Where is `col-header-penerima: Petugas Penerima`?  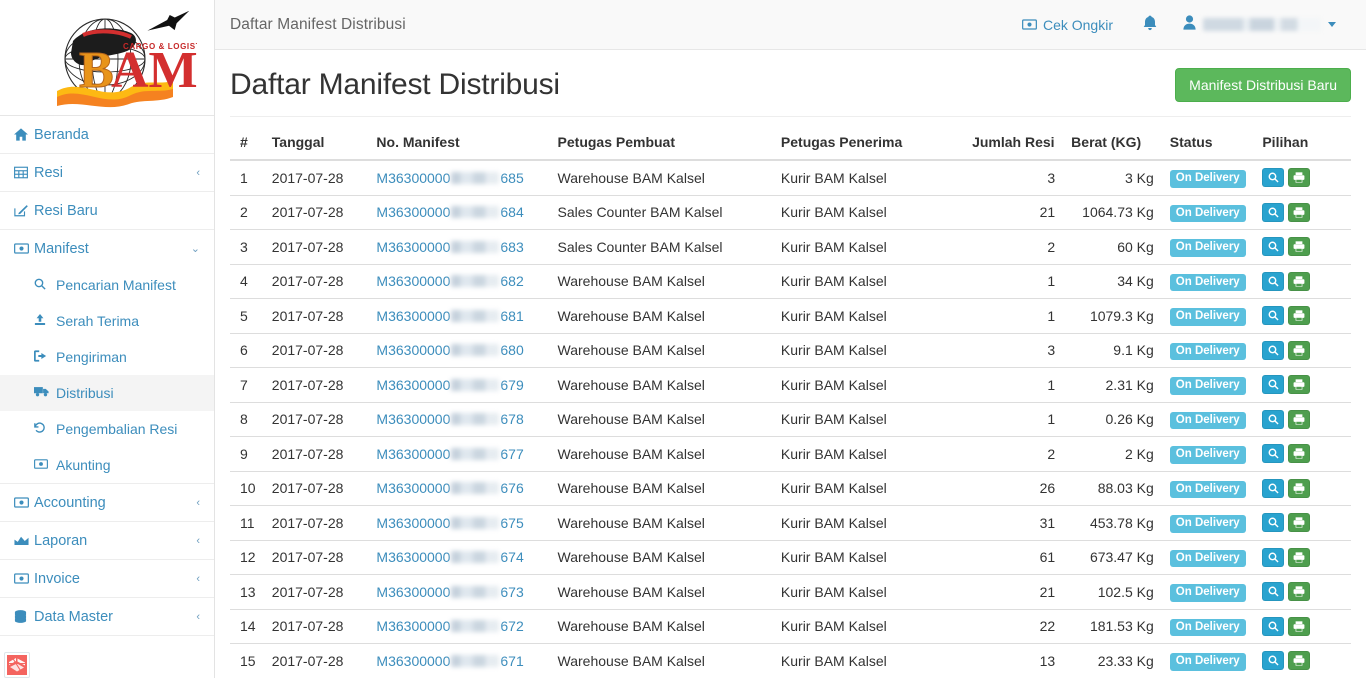 col-header-penerima: Petugas Penerima is located at coordinates (868, 143).